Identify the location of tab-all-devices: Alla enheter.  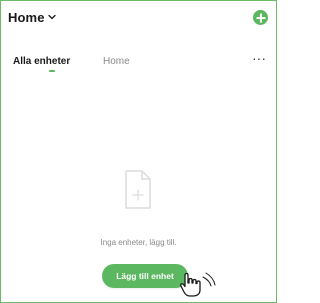
(41, 61).